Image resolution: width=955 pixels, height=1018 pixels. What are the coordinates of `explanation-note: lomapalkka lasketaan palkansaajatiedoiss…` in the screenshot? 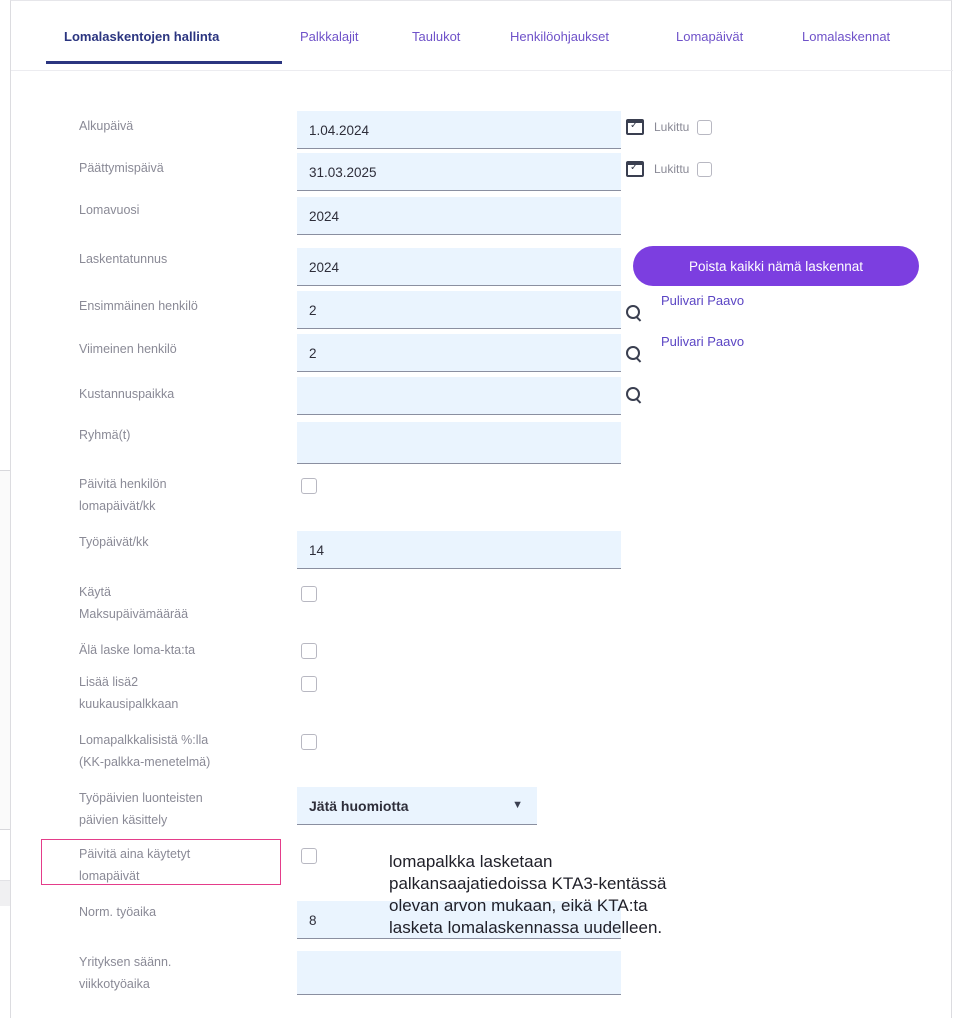 It's located at (624, 895).